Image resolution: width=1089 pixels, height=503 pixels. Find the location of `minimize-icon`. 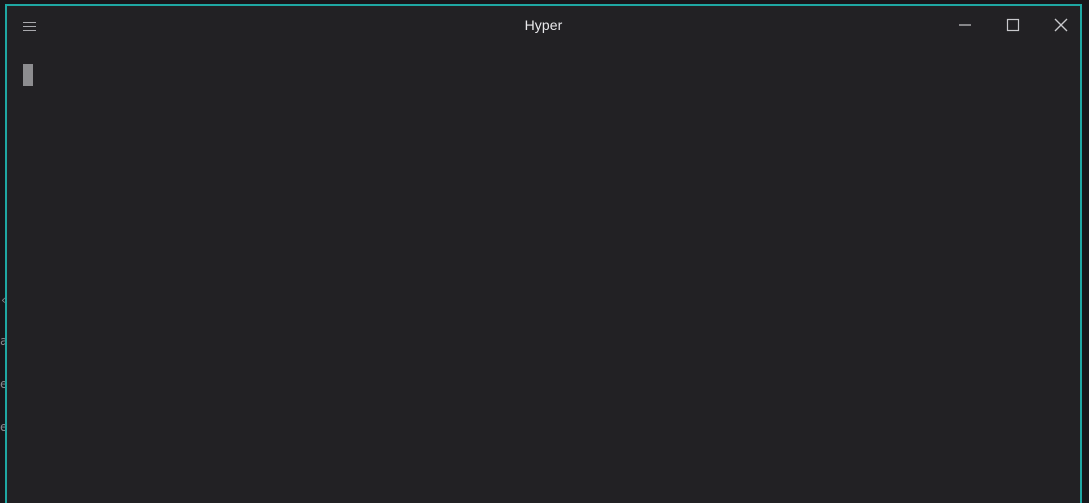

minimize-icon is located at coordinates (965, 25).